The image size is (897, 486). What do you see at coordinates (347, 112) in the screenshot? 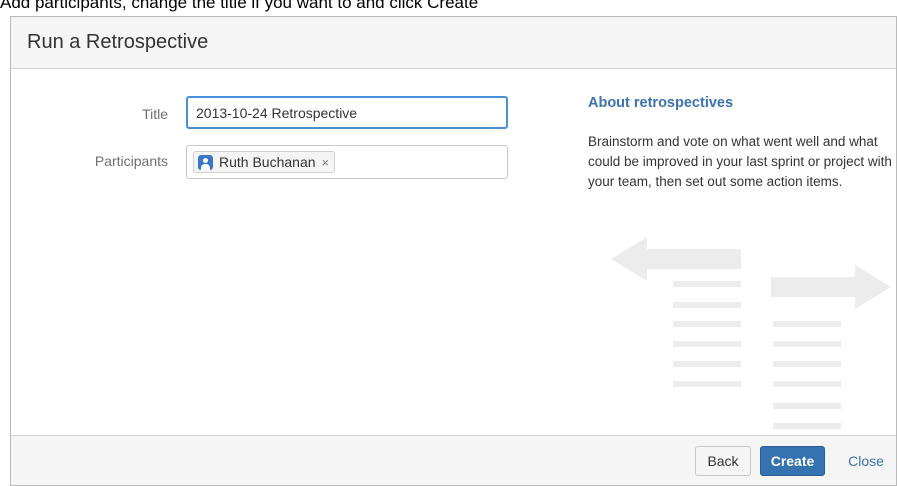
I see `title-input` at bounding box center [347, 112].